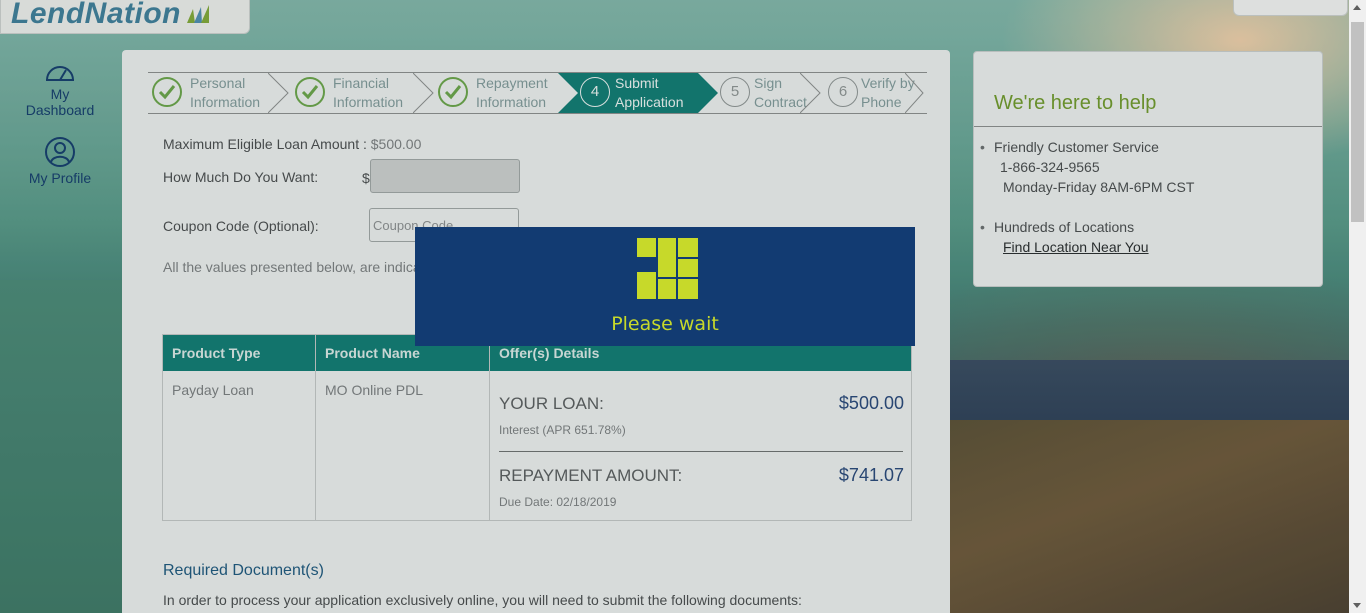 The image size is (1366, 613). Describe the element at coordinates (1357, 122) in the screenshot. I see `scroll-thumb` at that location.